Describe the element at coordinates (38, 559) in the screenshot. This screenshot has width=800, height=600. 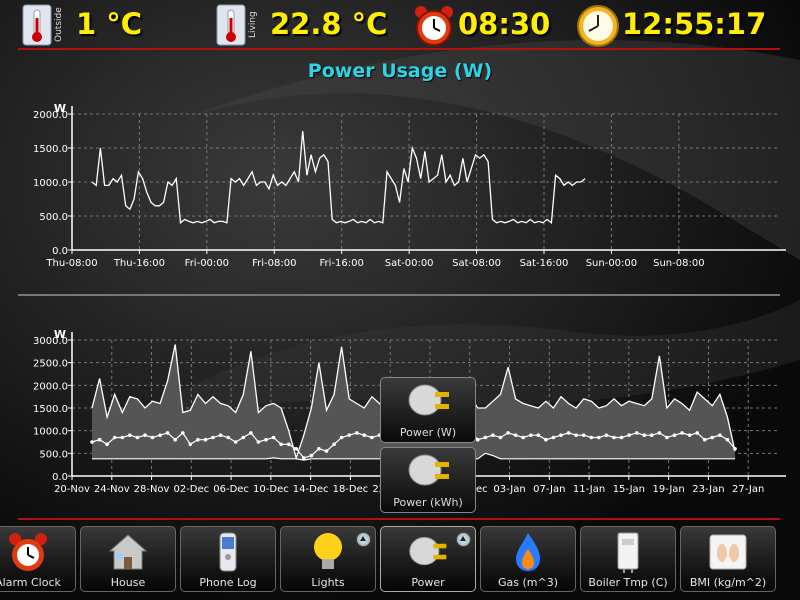
I see `dock-alarm-clock-button: Alarm Clock` at that location.